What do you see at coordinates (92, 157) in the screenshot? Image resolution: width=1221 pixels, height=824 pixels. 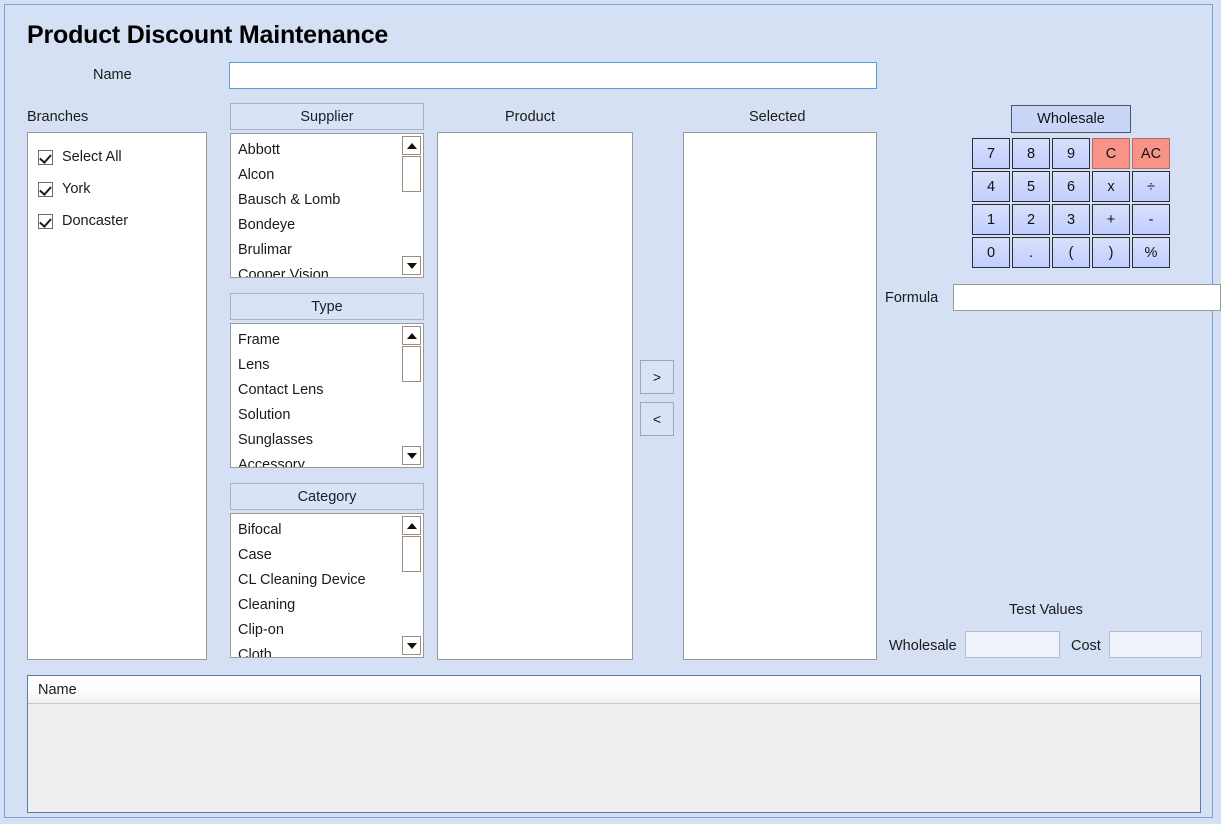 I see `branch-label: Select All` at bounding box center [92, 157].